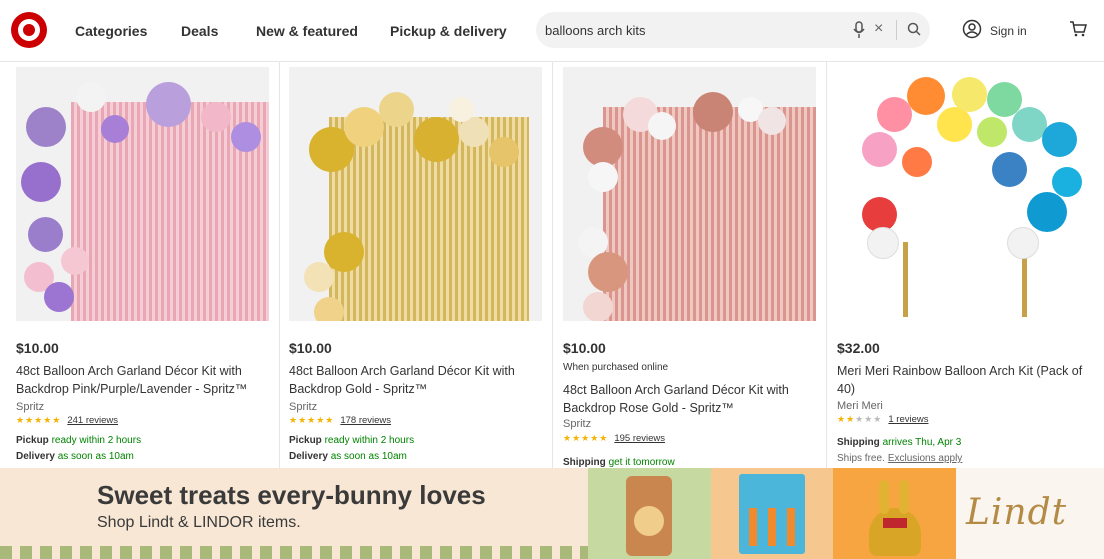  What do you see at coordinates (859, 30) in the screenshot?
I see `microphone-icon` at bounding box center [859, 30].